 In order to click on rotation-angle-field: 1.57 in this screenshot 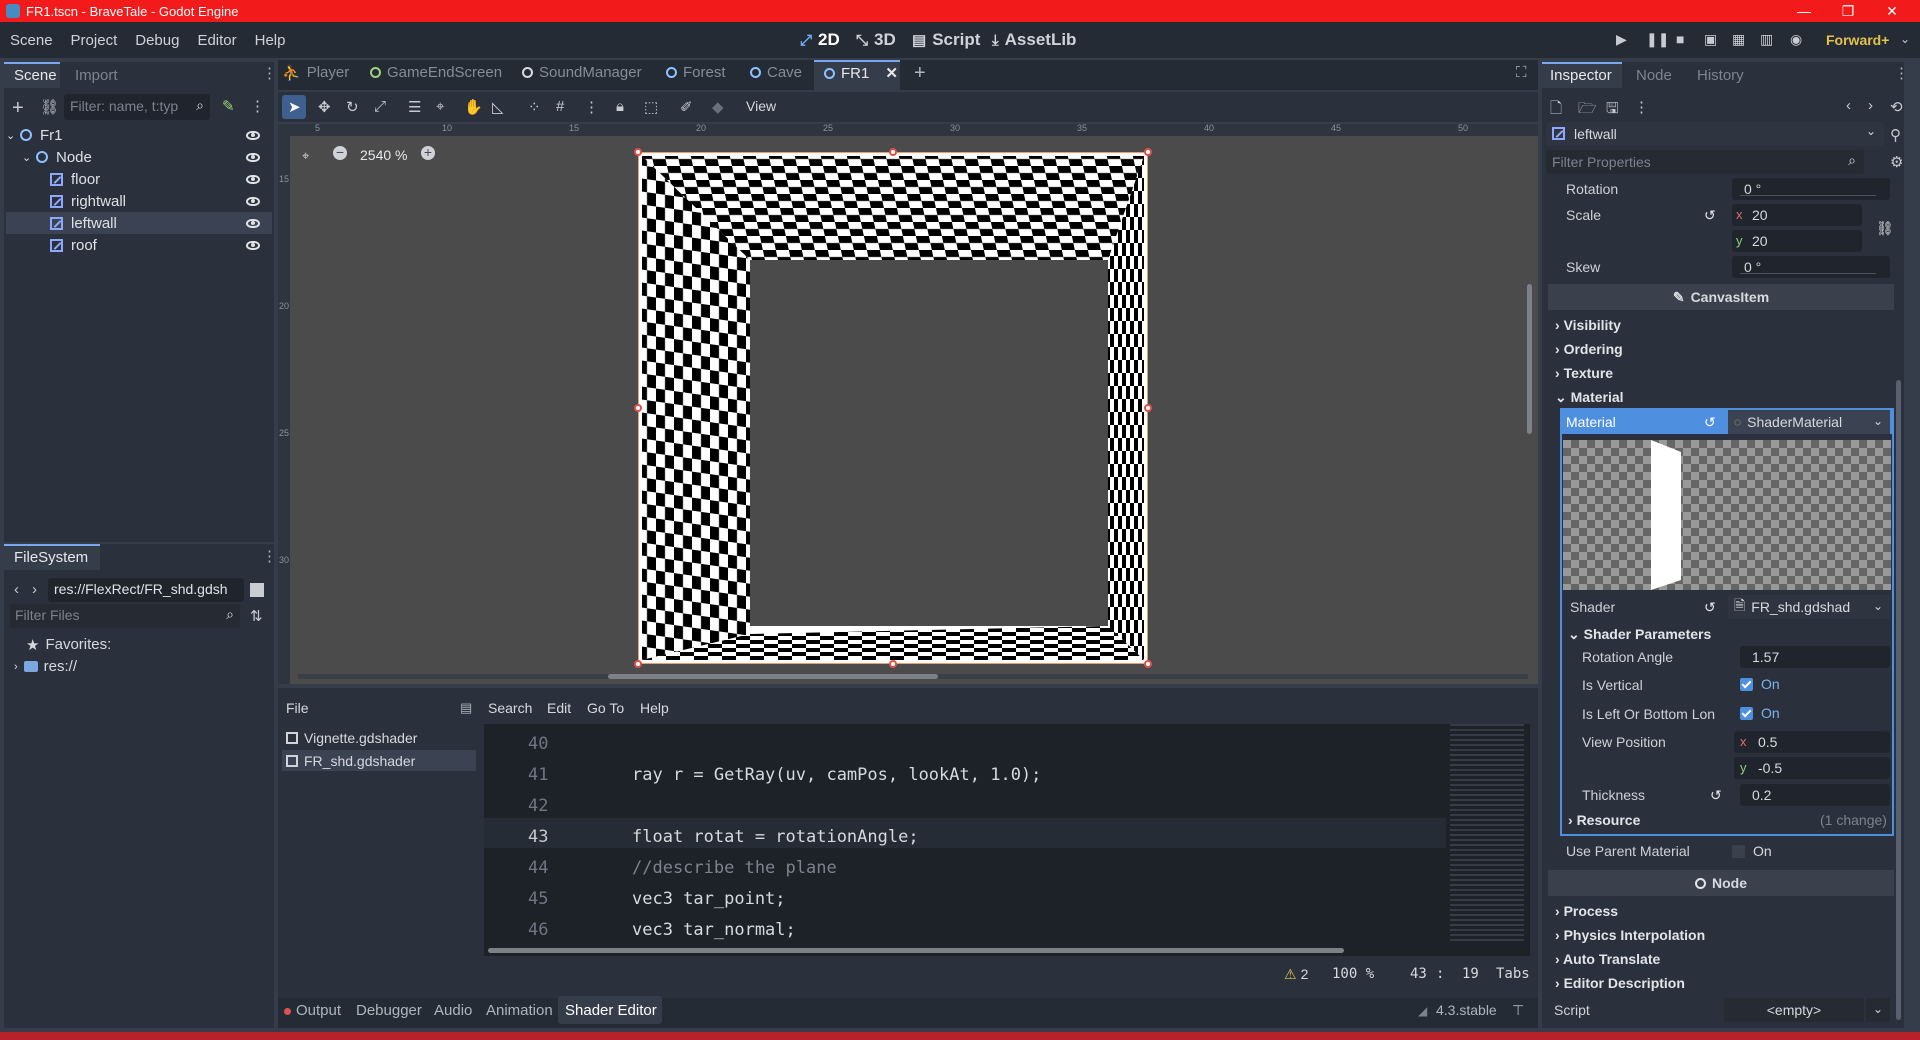, I will do `click(1815, 657)`.